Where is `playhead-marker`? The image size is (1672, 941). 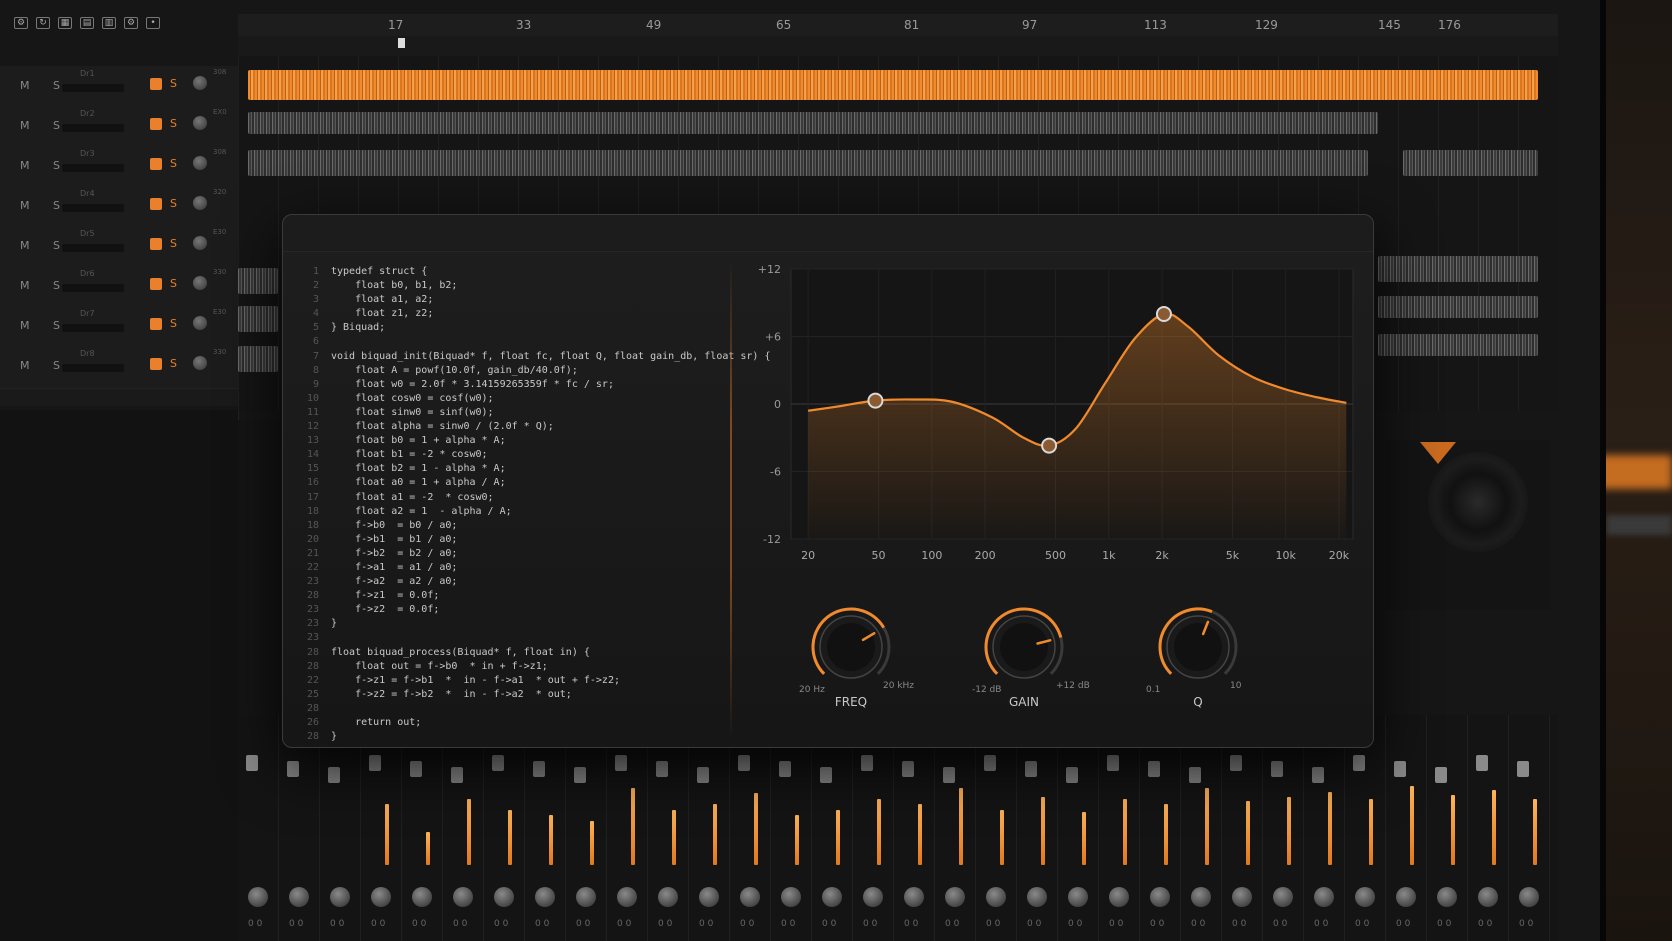
playhead-marker is located at coordinates (401, 43).